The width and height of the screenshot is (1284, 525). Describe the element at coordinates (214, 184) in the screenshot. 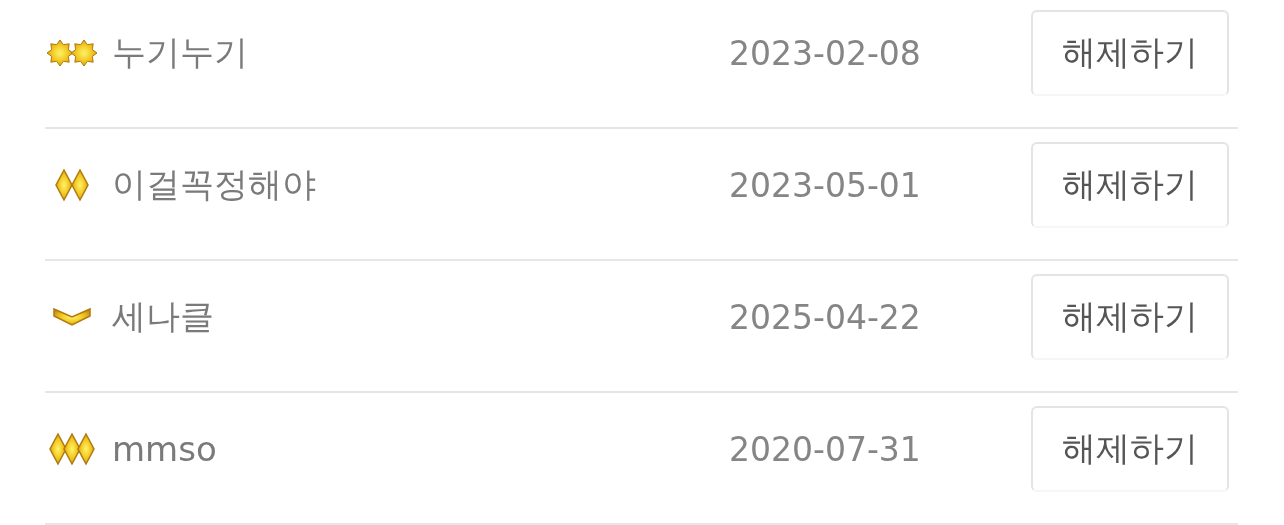

I see `member-name: 이걸꼭정해야` at that location.